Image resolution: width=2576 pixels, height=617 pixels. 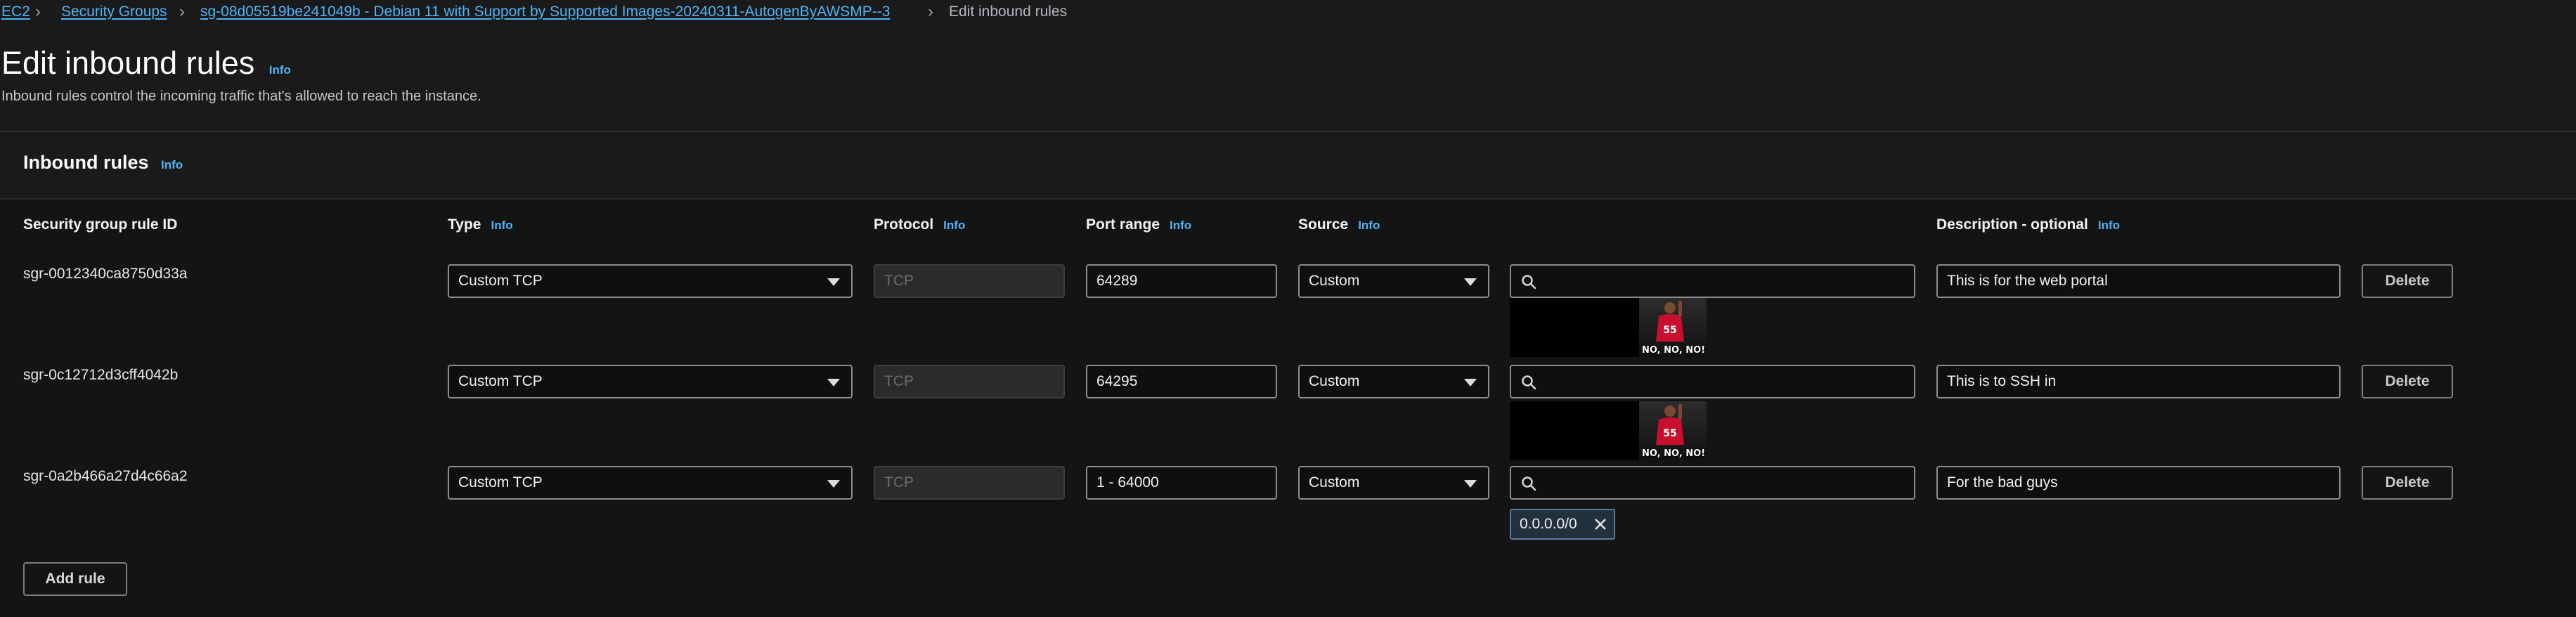 What do you see at coordinates (105, 274) in the screenshot?
I see `rule-id: sgr-0012340ca8750d33a` at bounding box center [105, 274].